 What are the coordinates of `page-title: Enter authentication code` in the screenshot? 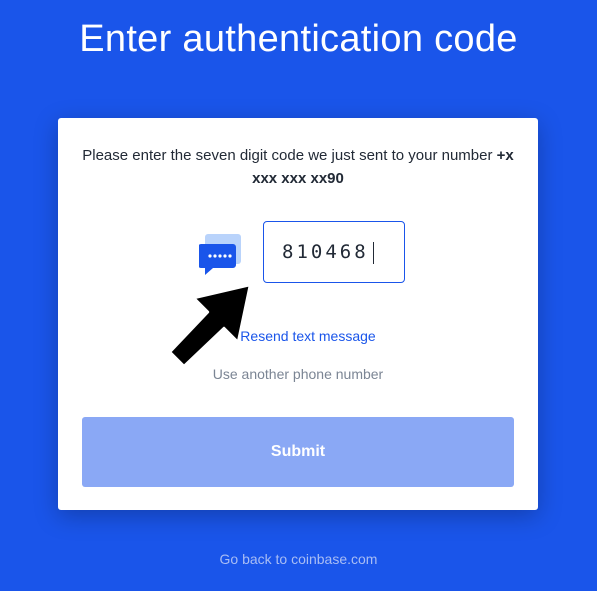 It's located at (298, 39).